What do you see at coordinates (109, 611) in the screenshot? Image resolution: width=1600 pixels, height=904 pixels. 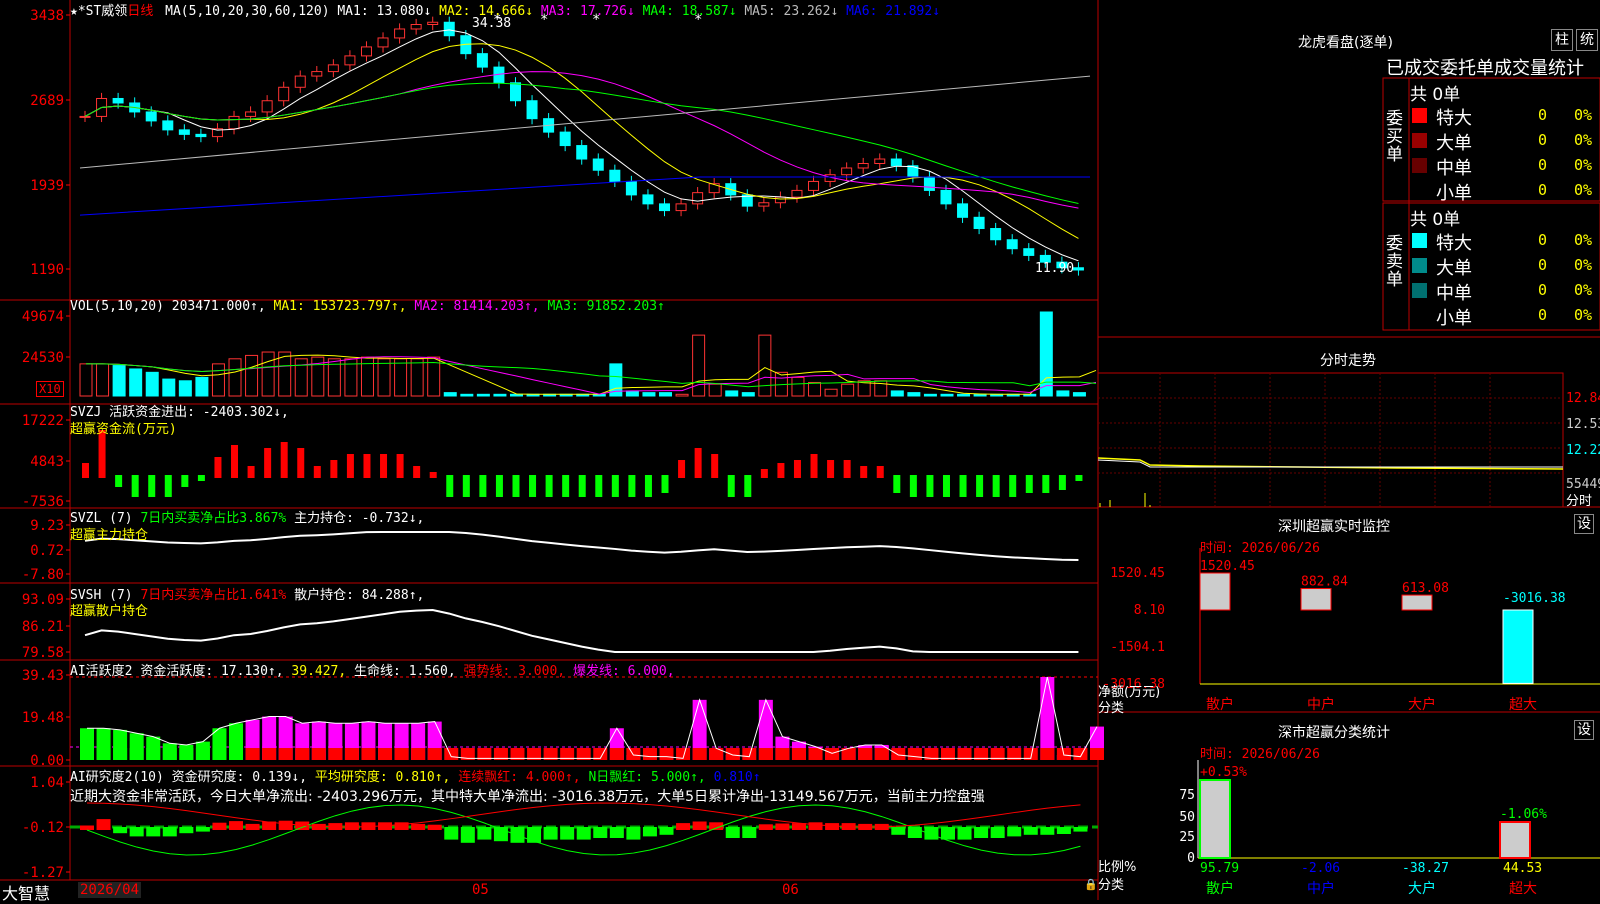 I see `svsh-subtitle: 超赢散户持仓` at bounding box center [109, 611].